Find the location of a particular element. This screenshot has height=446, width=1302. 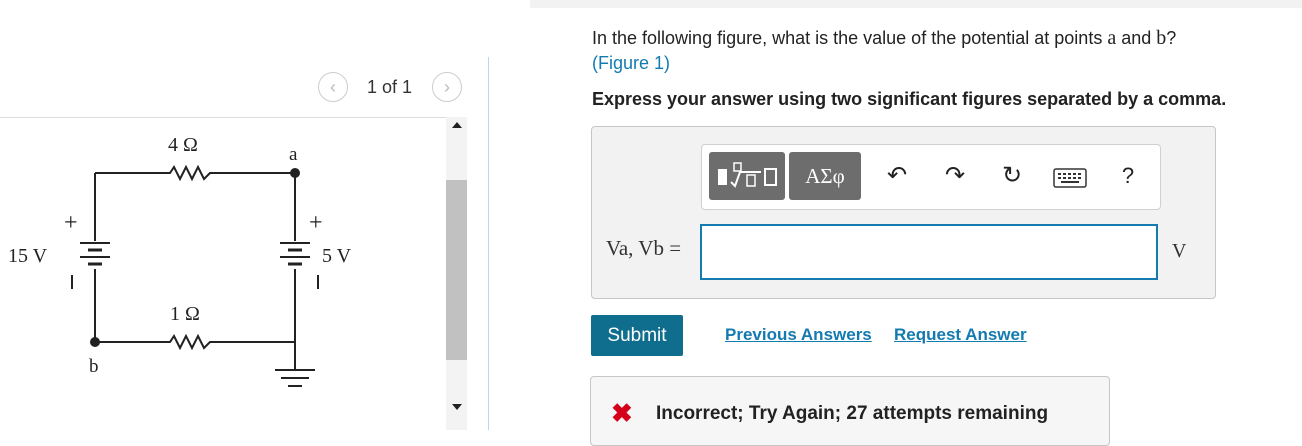

circuit-diagram: 4 Ω 1 Ω 15 V 5 V a b + + is located at coordinates (180, 260).